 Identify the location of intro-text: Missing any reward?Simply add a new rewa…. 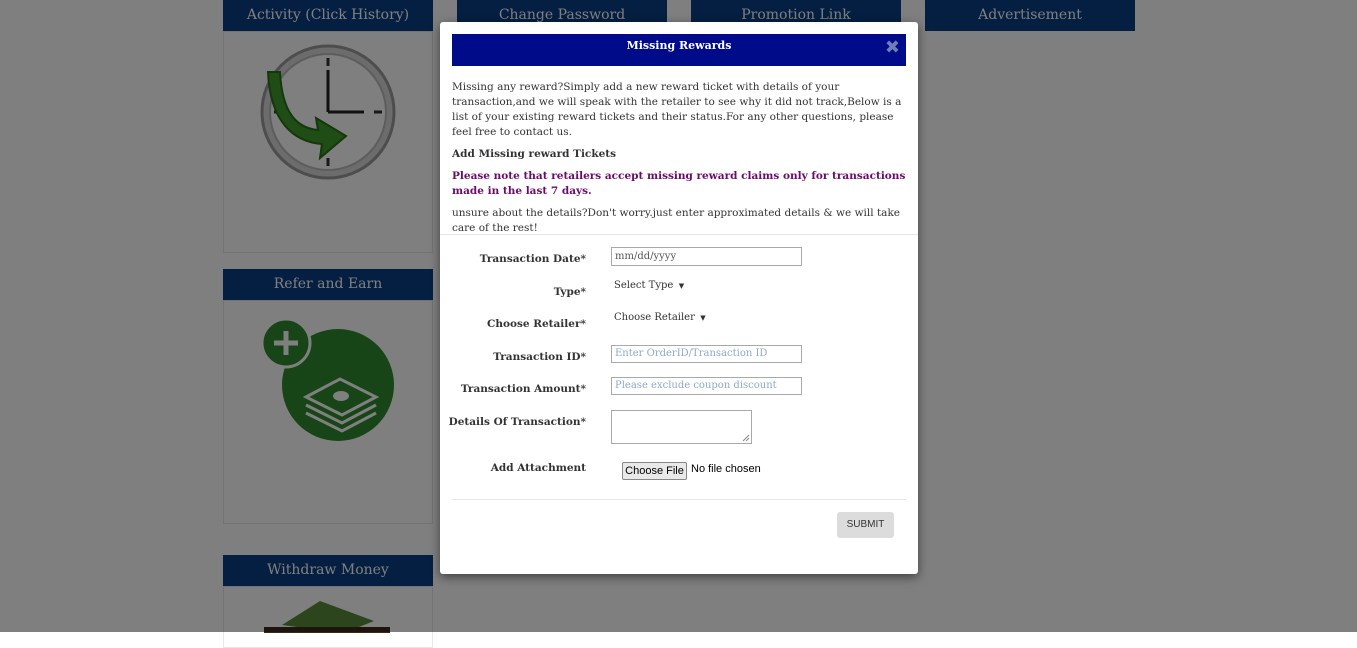
(677, 109).